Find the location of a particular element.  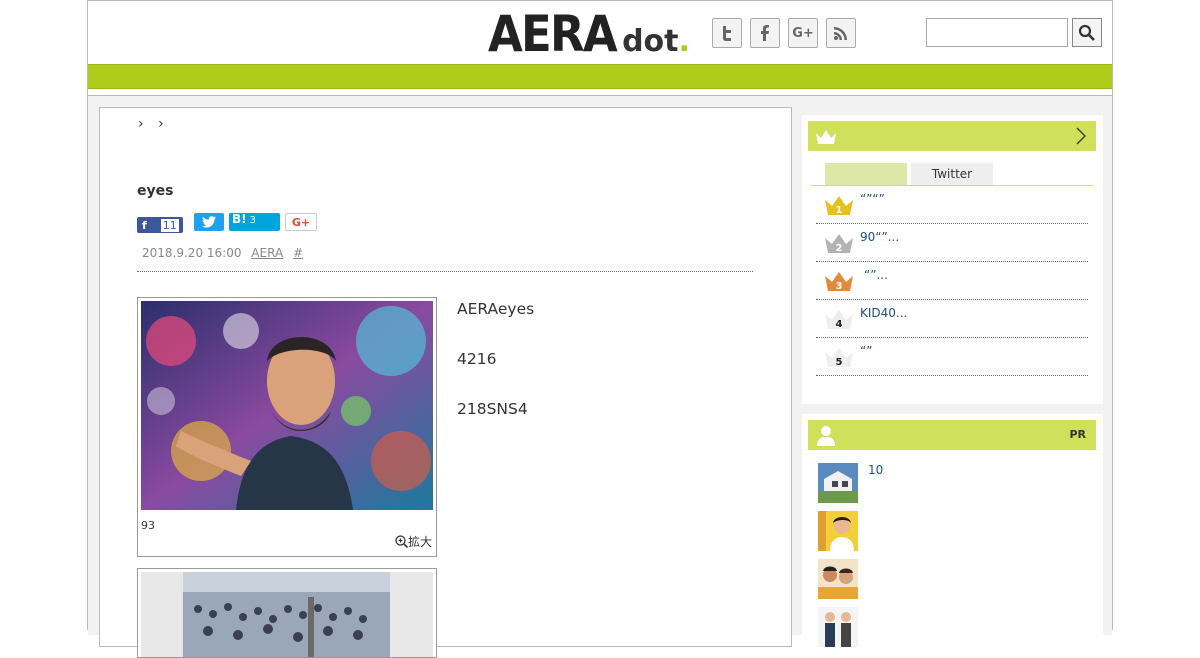

crown-icon is located at coordinates (826, 137).